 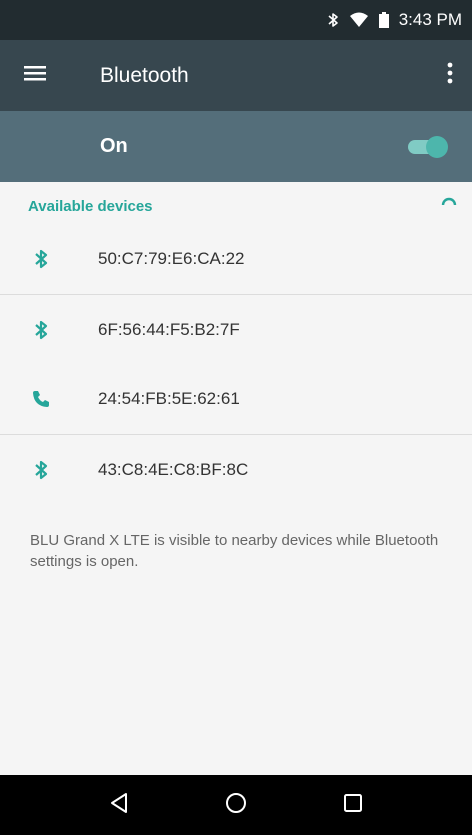 What do you see at coordinates (236, 146) in the screenshot?
I see `bluetooth-switch-bar: On` at bounding box center [236, 146].